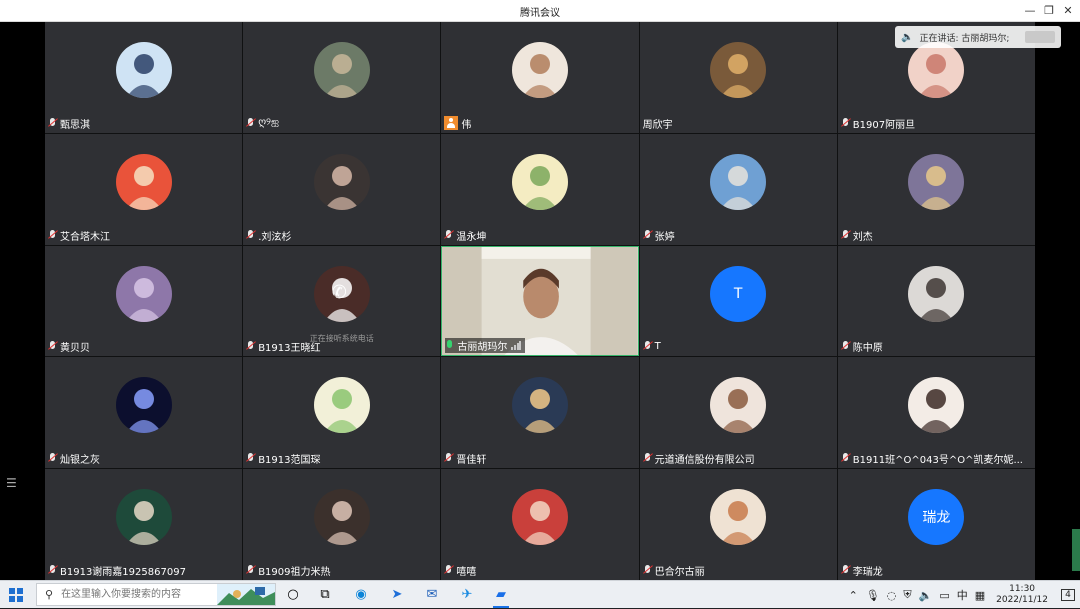  Describe the element at coordinates (907, 595) in the screenshot. I see `security-shield-icon: ⛨` at that location.